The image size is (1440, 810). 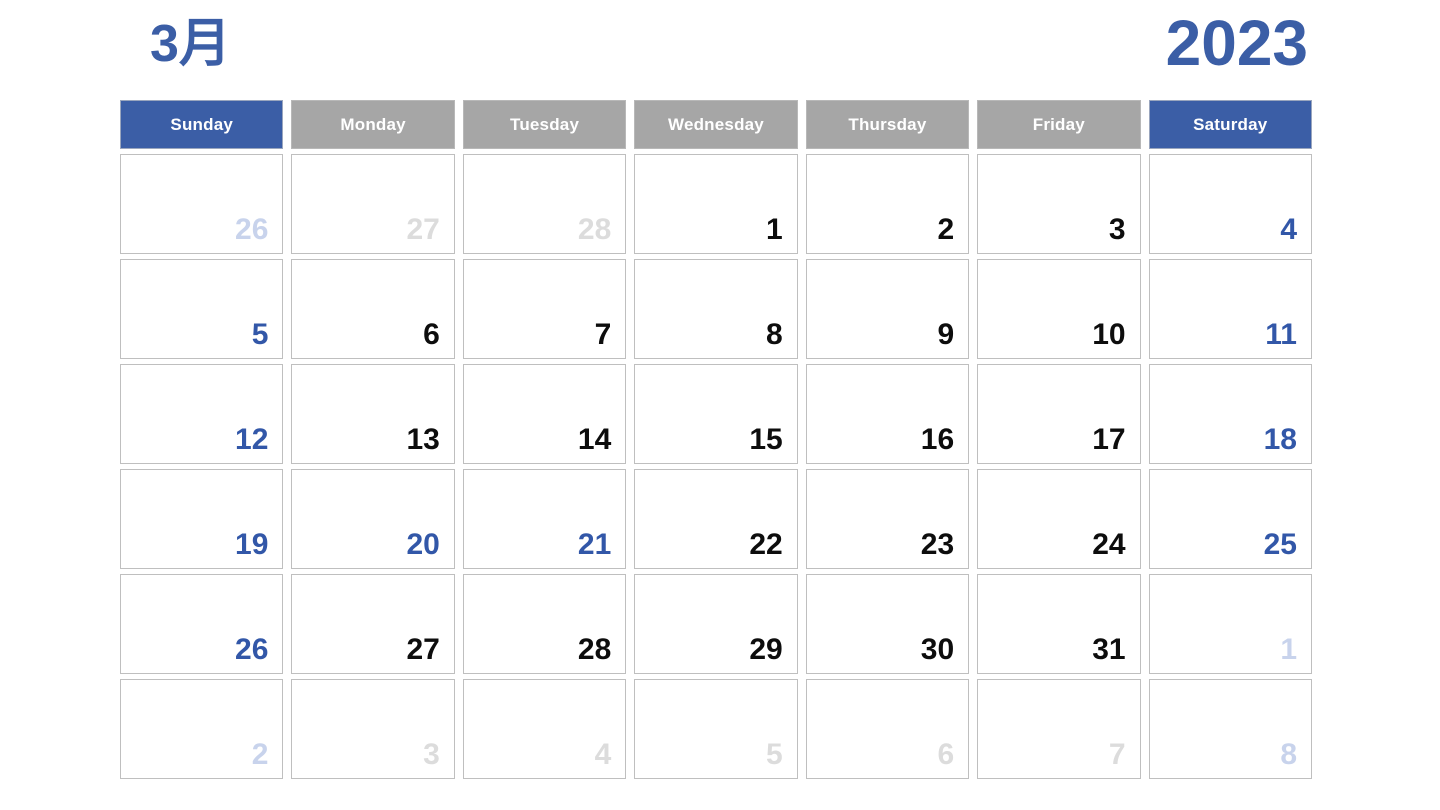 I want to click on day-of-week-header-wednesday: Wednesday, so click(x=716, y=124).